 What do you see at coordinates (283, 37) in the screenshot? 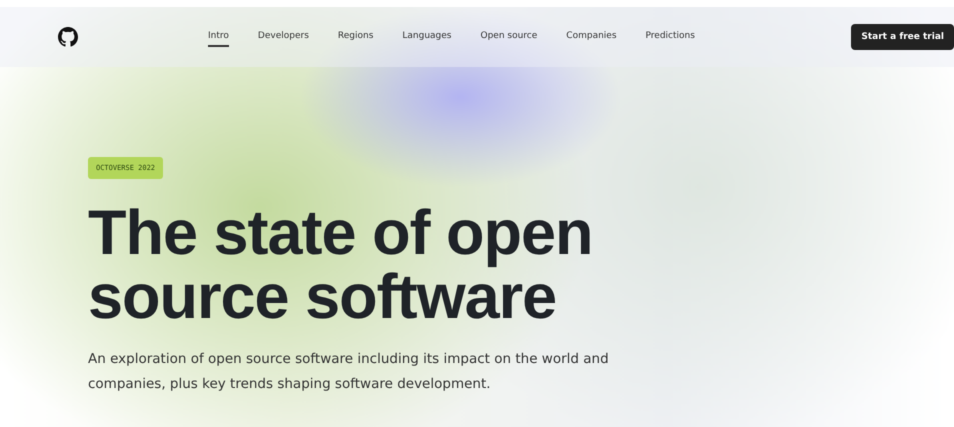
I see `nav-link: Developers` at bounding box center [283, 37].